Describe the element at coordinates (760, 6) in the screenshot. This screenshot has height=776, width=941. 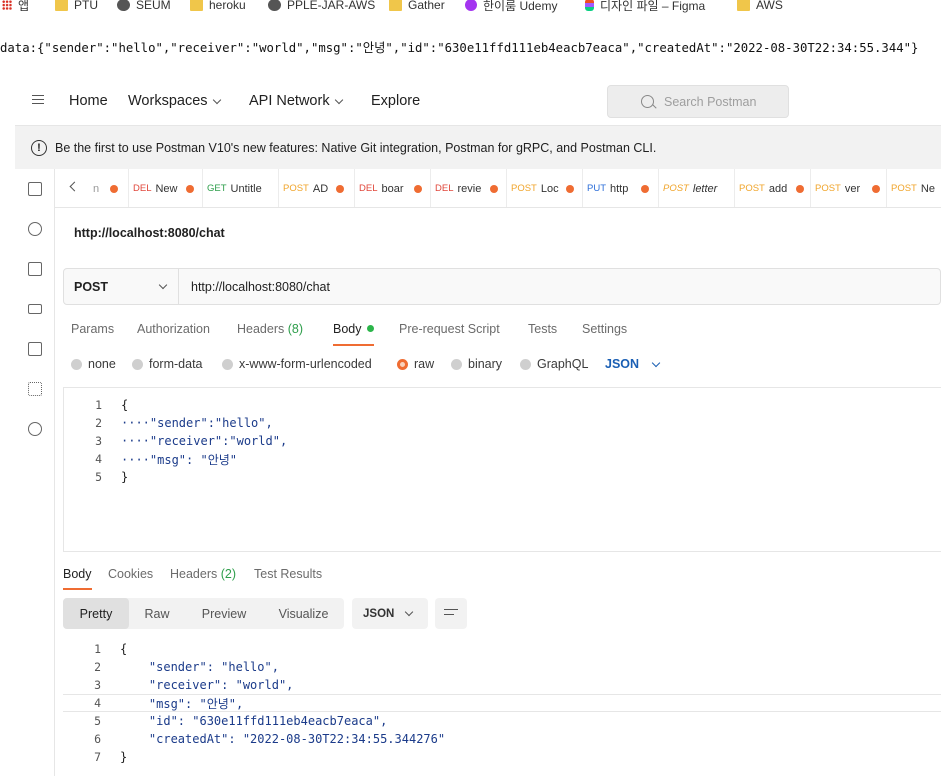
I see `bookmark-aws: AWS` at that location.